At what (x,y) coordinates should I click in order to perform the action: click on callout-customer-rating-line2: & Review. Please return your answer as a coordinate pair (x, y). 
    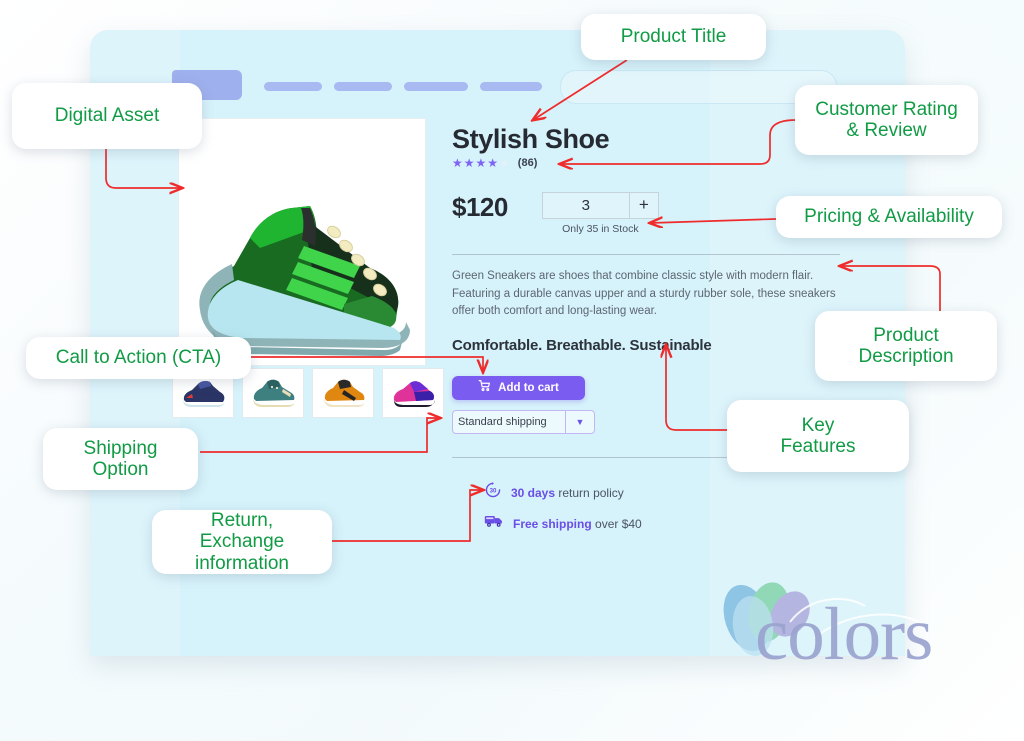
    Looking at the image, I should click on (886, 130).